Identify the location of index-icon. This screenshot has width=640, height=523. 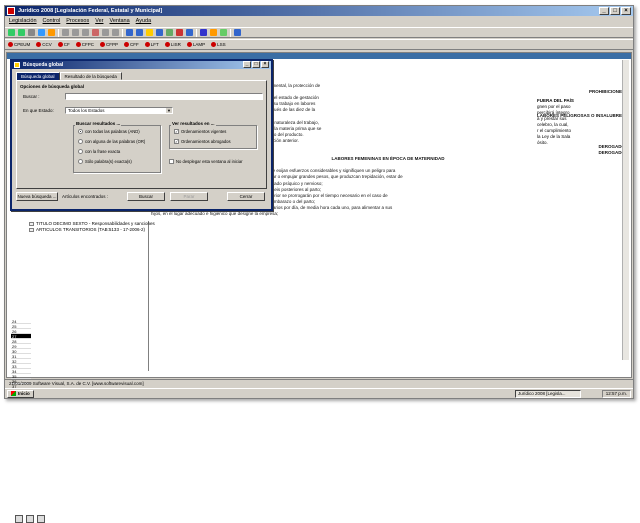
(139, 32).